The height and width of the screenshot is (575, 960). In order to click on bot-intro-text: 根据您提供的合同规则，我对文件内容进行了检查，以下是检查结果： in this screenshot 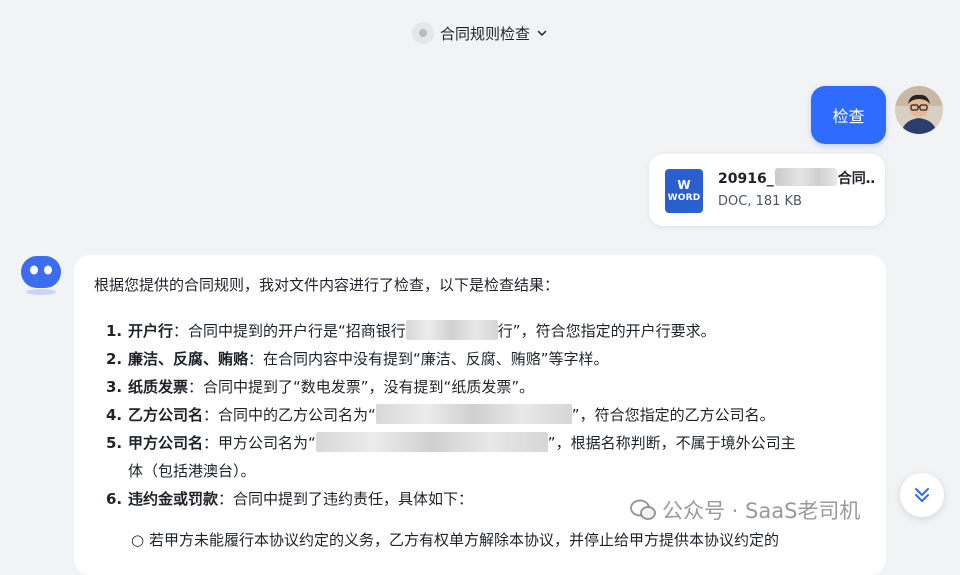, I will do `click(327, 285)`.